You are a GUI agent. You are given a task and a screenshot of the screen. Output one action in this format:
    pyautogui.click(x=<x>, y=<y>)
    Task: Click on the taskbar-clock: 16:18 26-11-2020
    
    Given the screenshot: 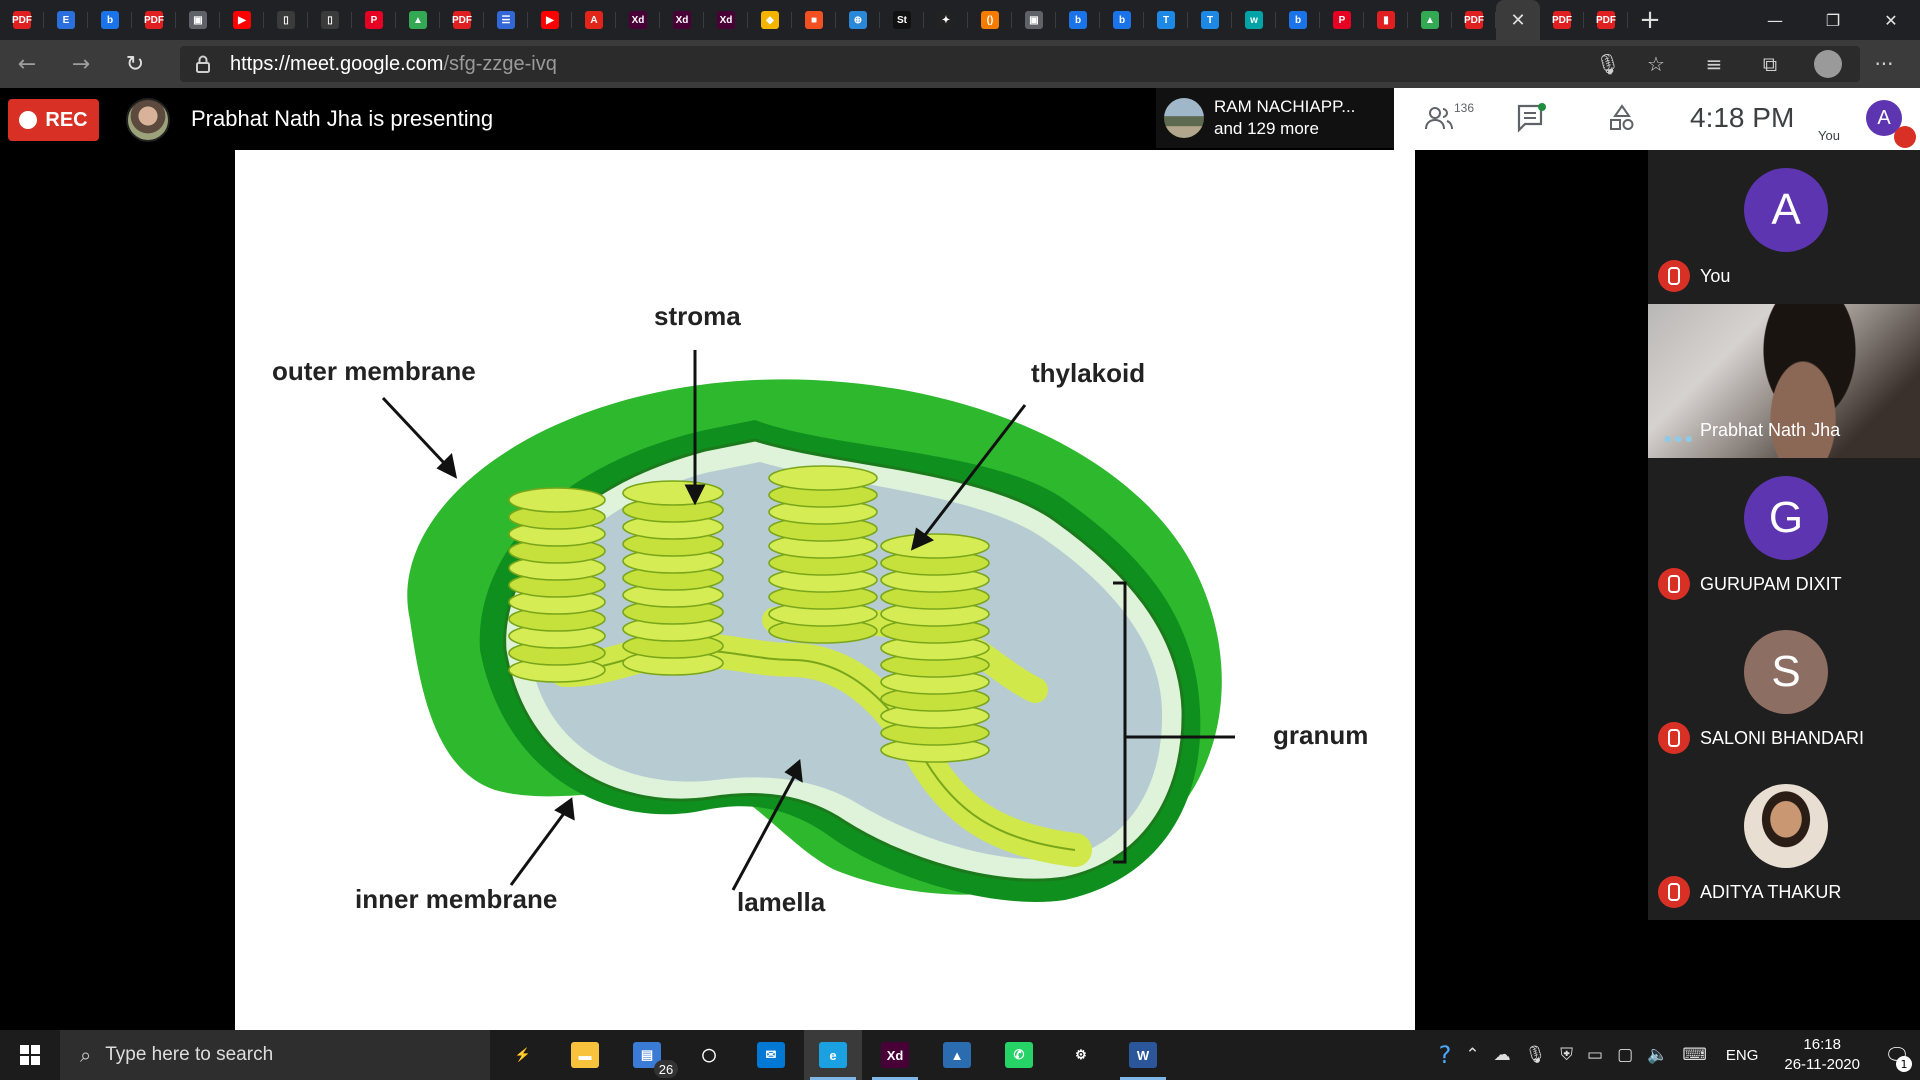 What is the action you would take?
    pyautogui.click(x=1822, y=1055)
    